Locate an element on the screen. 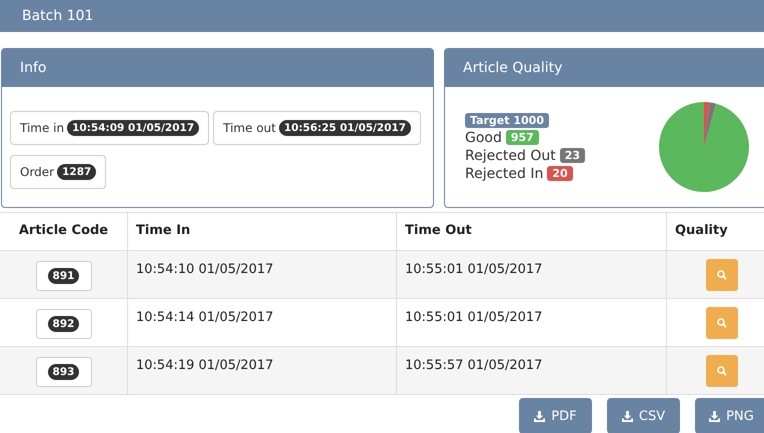 Image resolution: width=764 pixels, height=433 pixels. table-cell: 10:54:19 01/05/2017 is located at coordinates (205, 365).